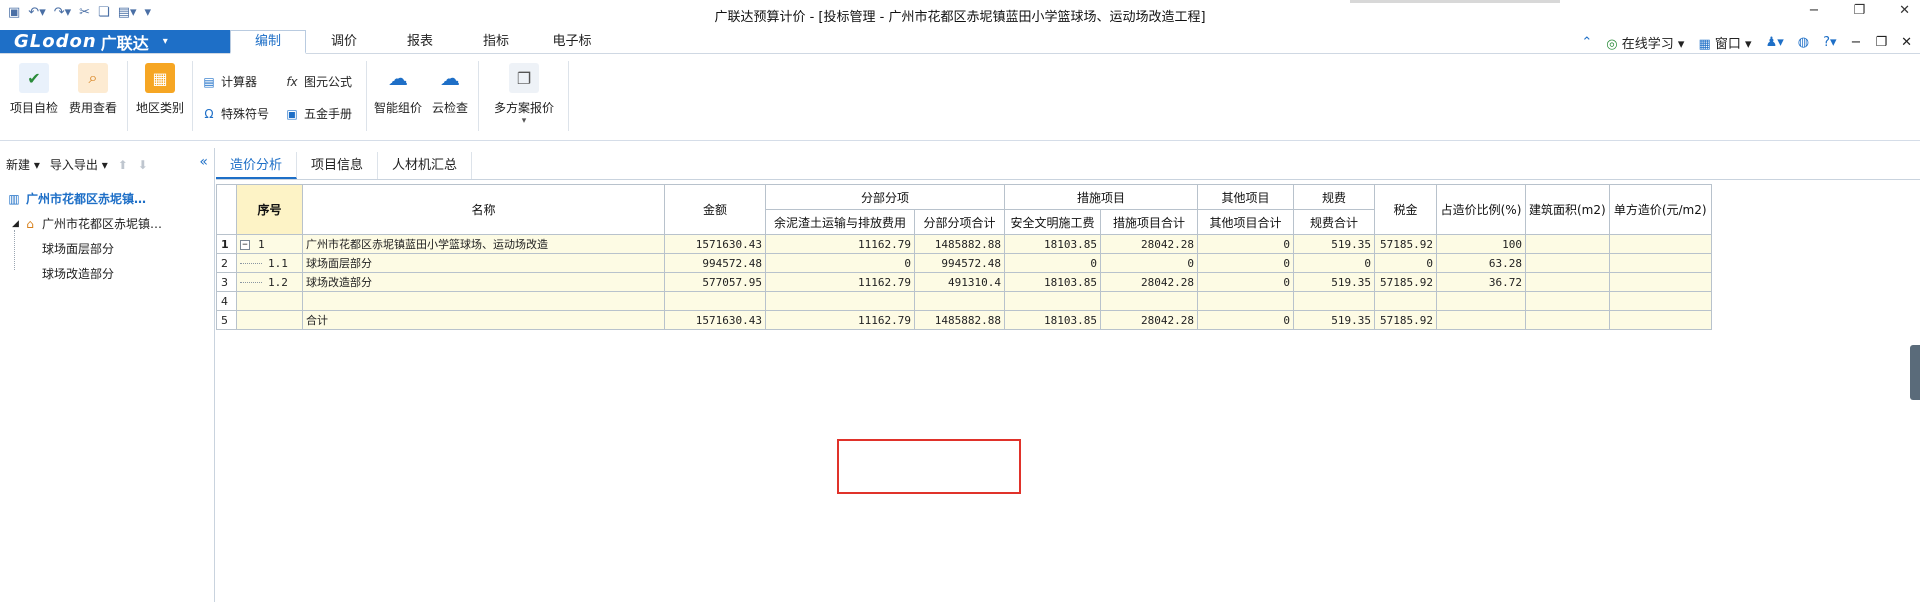 The width and height of the screenshot is (1920, 602). Describe the element at coordinates (1775, 42) in the screenshot. I see `user-icon: ♟▾` at that location.